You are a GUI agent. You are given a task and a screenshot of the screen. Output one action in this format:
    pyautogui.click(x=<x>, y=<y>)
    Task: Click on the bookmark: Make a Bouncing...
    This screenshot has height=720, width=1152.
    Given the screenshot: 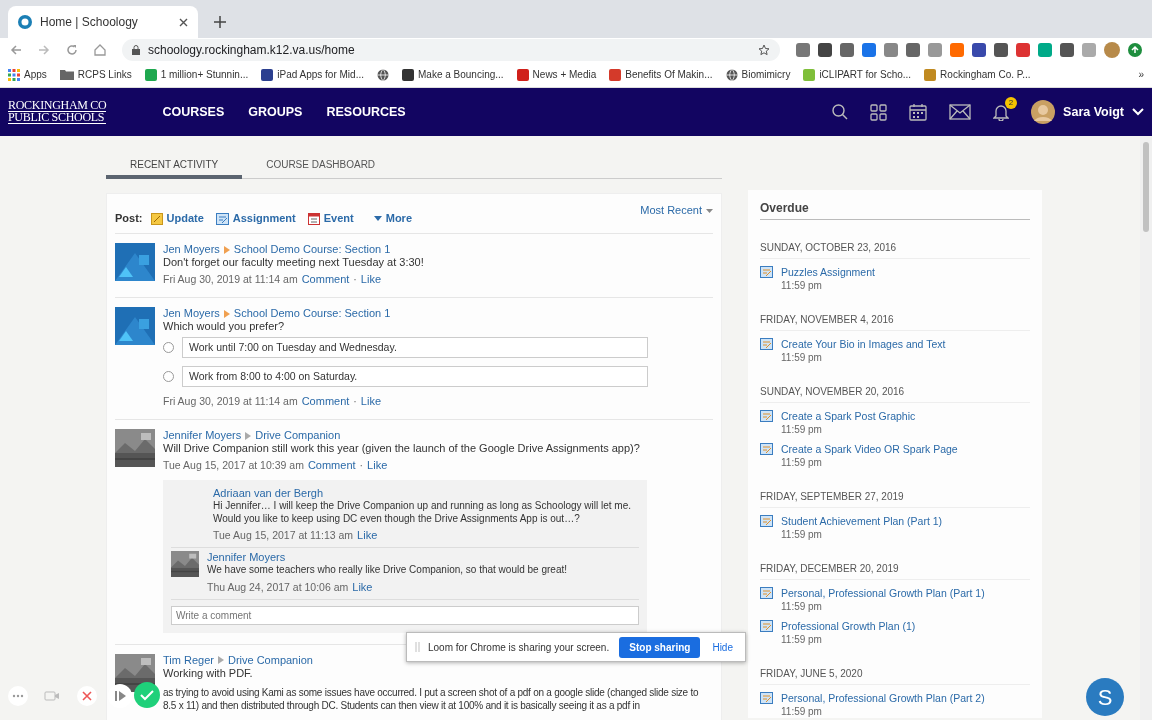 What is the action you would take?
    pyautogui.click(x=453, y=74)
    